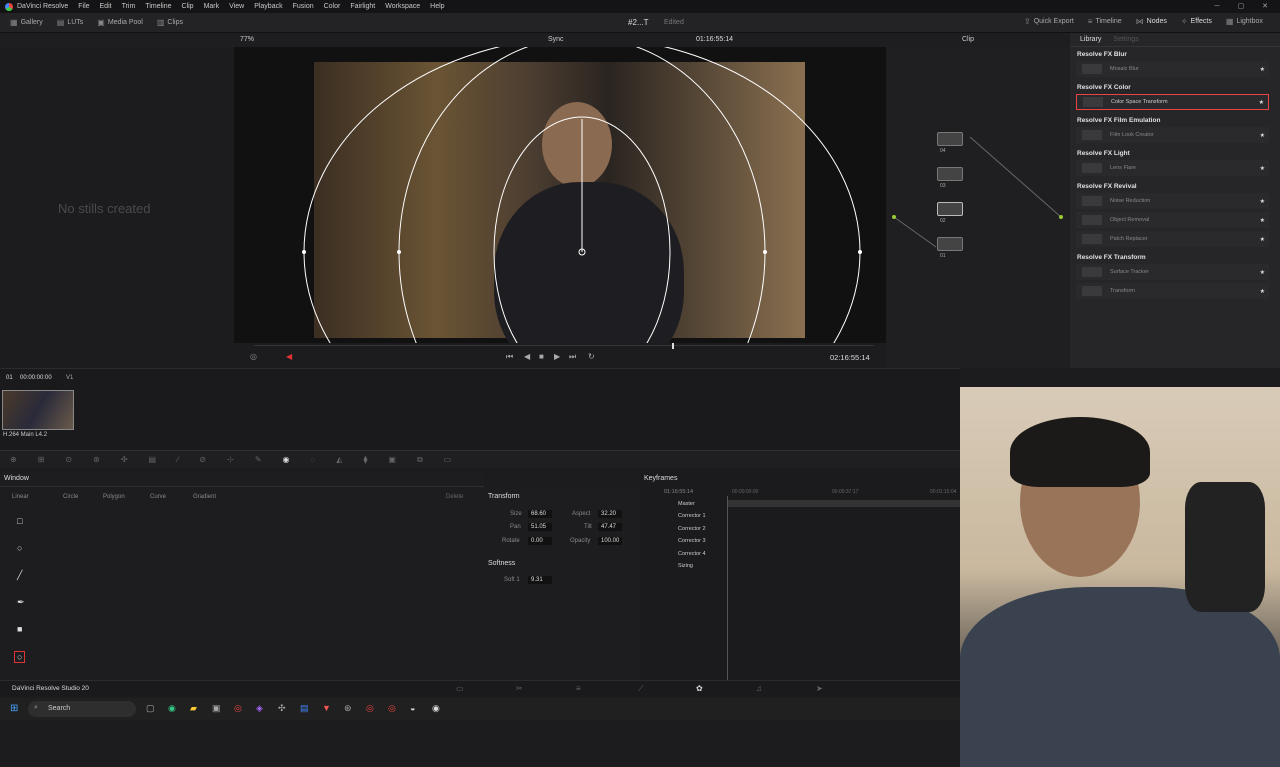  I want to click on tab-library: Library, so click(1090, 39).